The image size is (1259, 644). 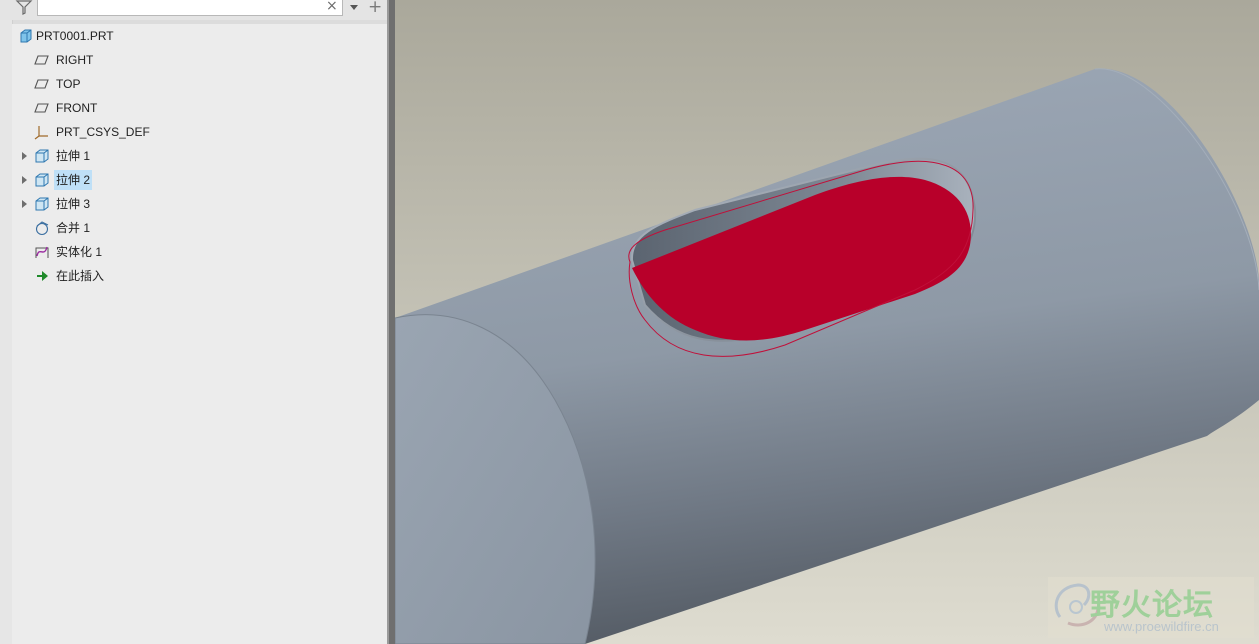 What do you see at coordinates (391, 322) in the screenshot?
I see `panel-splitter` at bounding box center [391, 322].